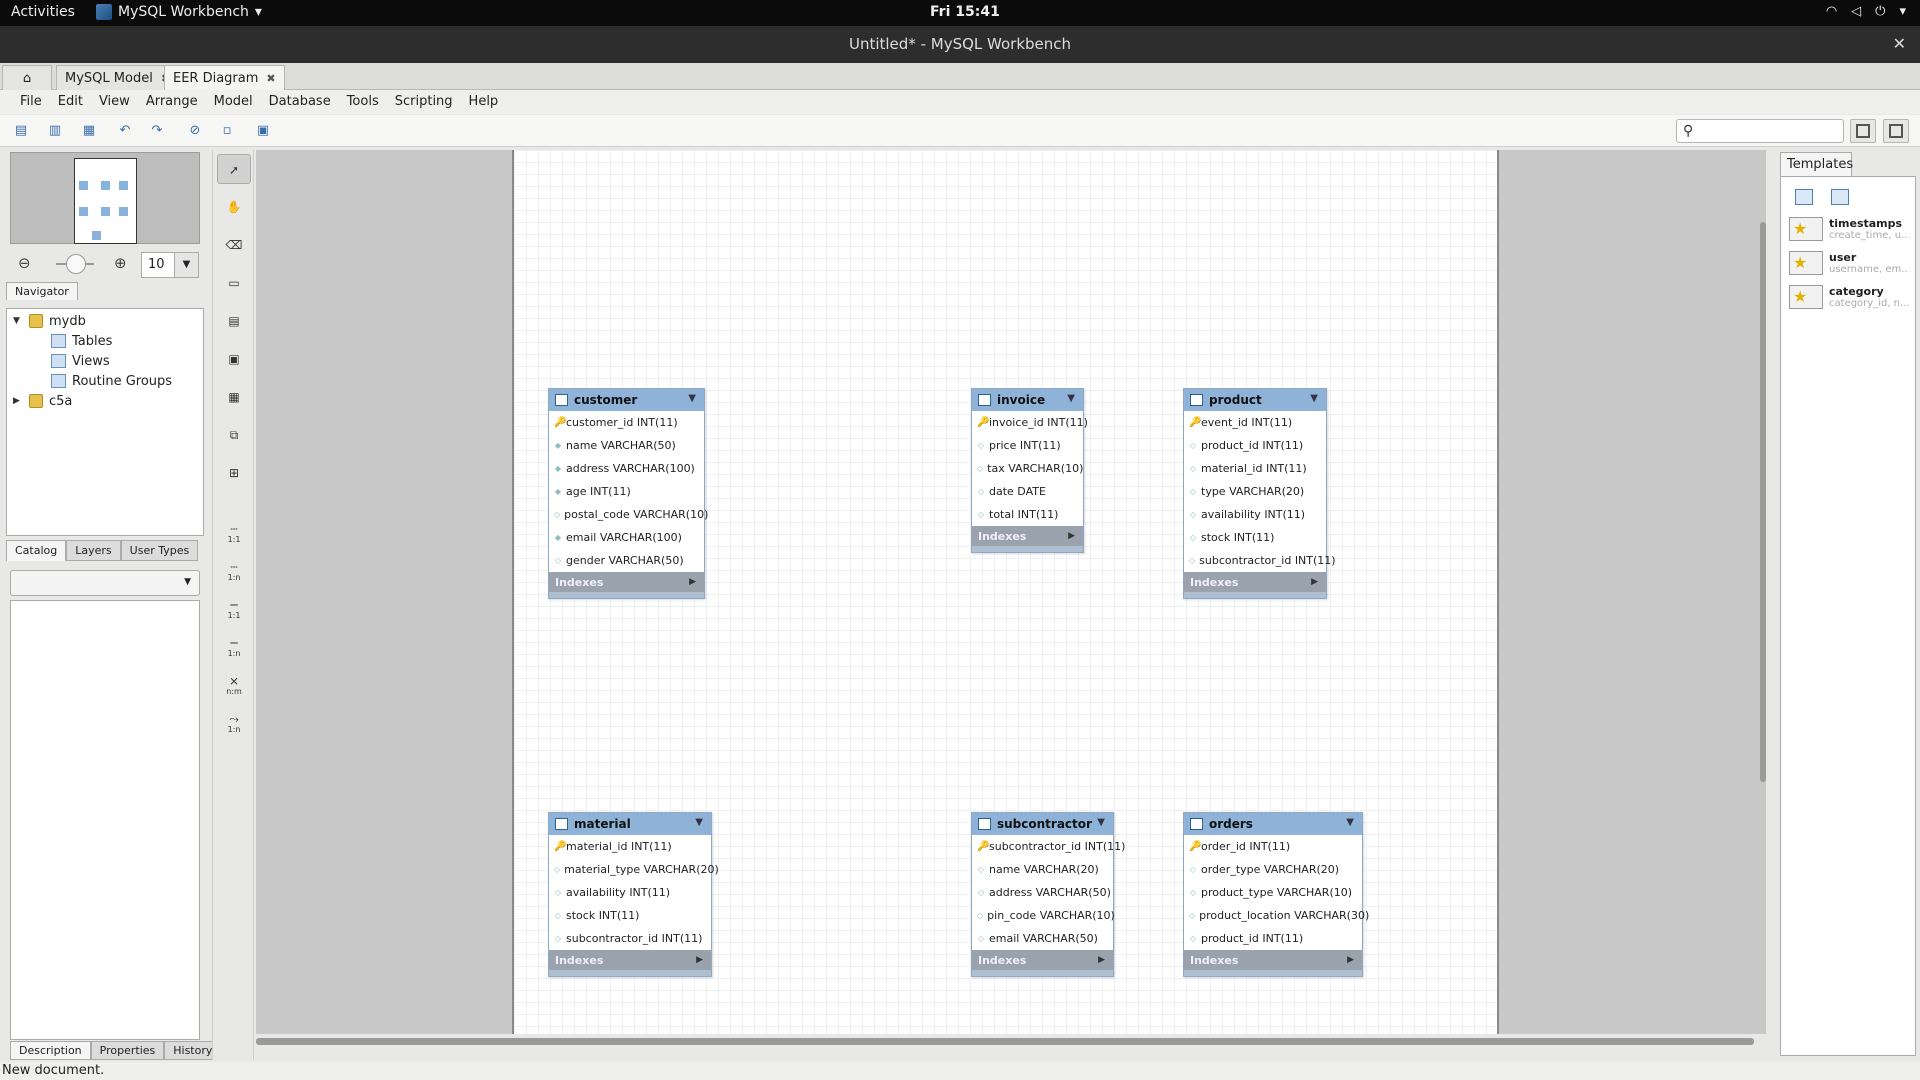  Describe the element at coordinates (172, 102) in the screenshot. I see `menu-arrange: Arrange` at that location.